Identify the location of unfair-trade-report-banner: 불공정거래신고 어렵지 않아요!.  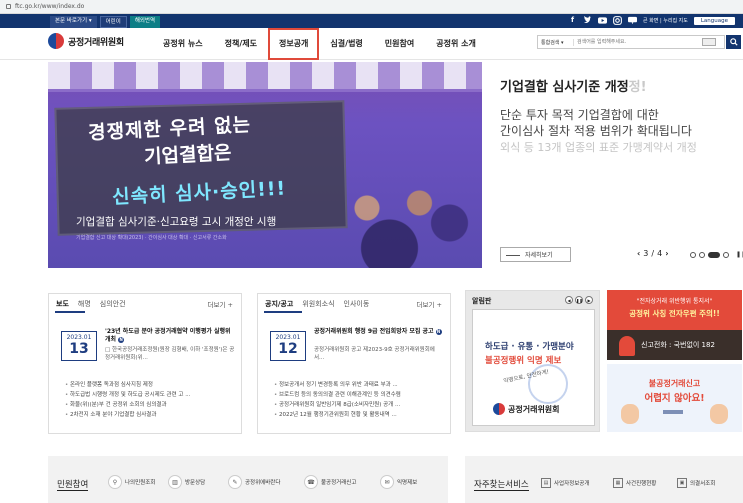
(674, 398).